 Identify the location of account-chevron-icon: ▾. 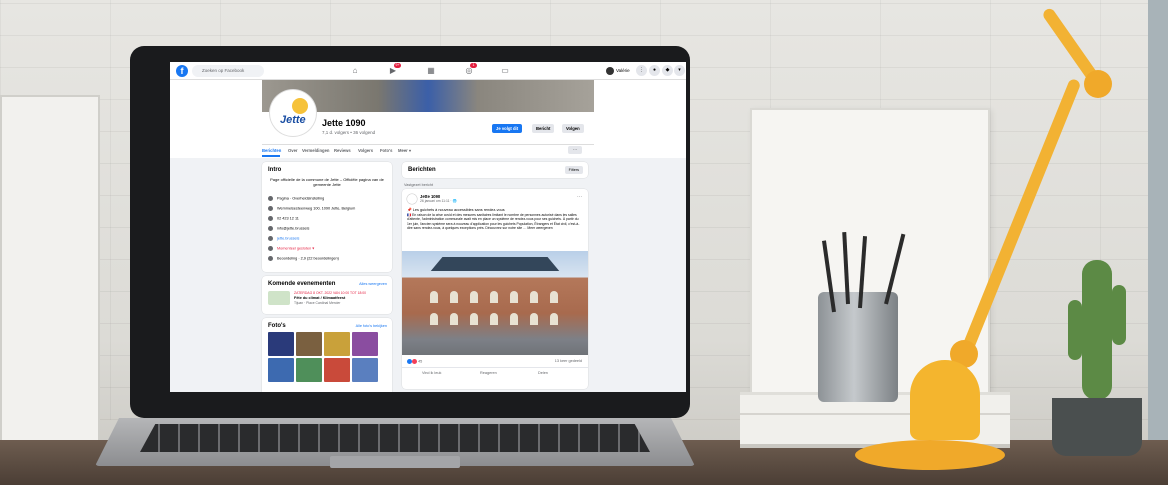
(679, 70).